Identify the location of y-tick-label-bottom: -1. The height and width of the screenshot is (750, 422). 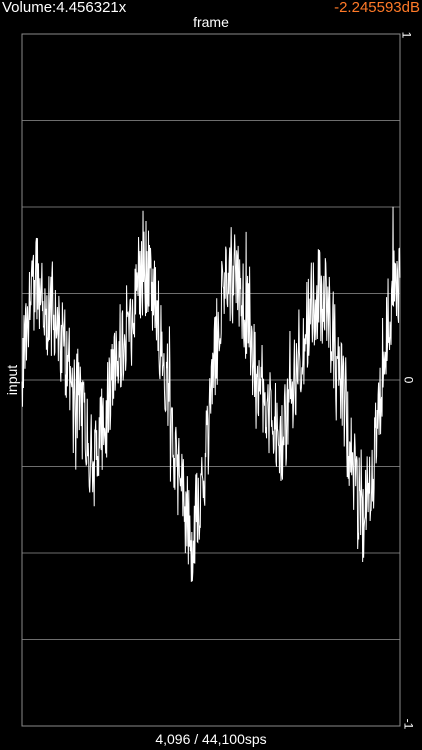
(408, 724).